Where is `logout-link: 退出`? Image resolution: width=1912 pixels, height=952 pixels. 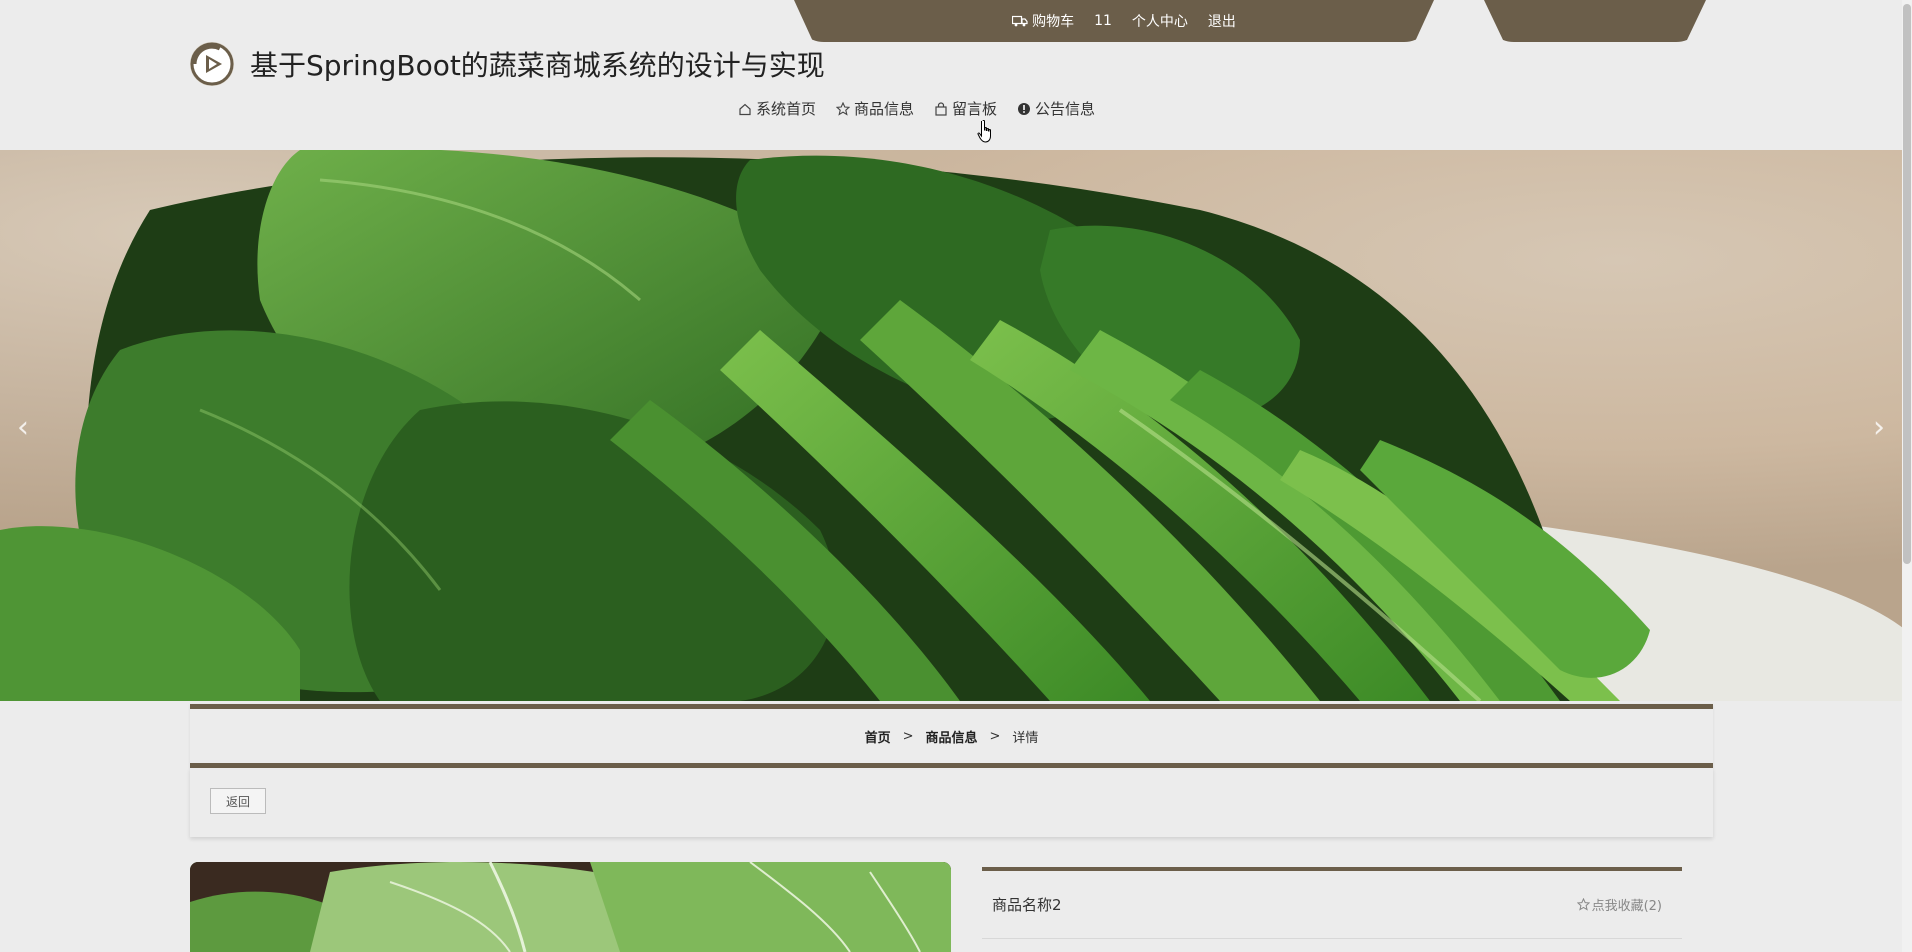 logout-link: 退出 is located at coordinates (1222, 21).